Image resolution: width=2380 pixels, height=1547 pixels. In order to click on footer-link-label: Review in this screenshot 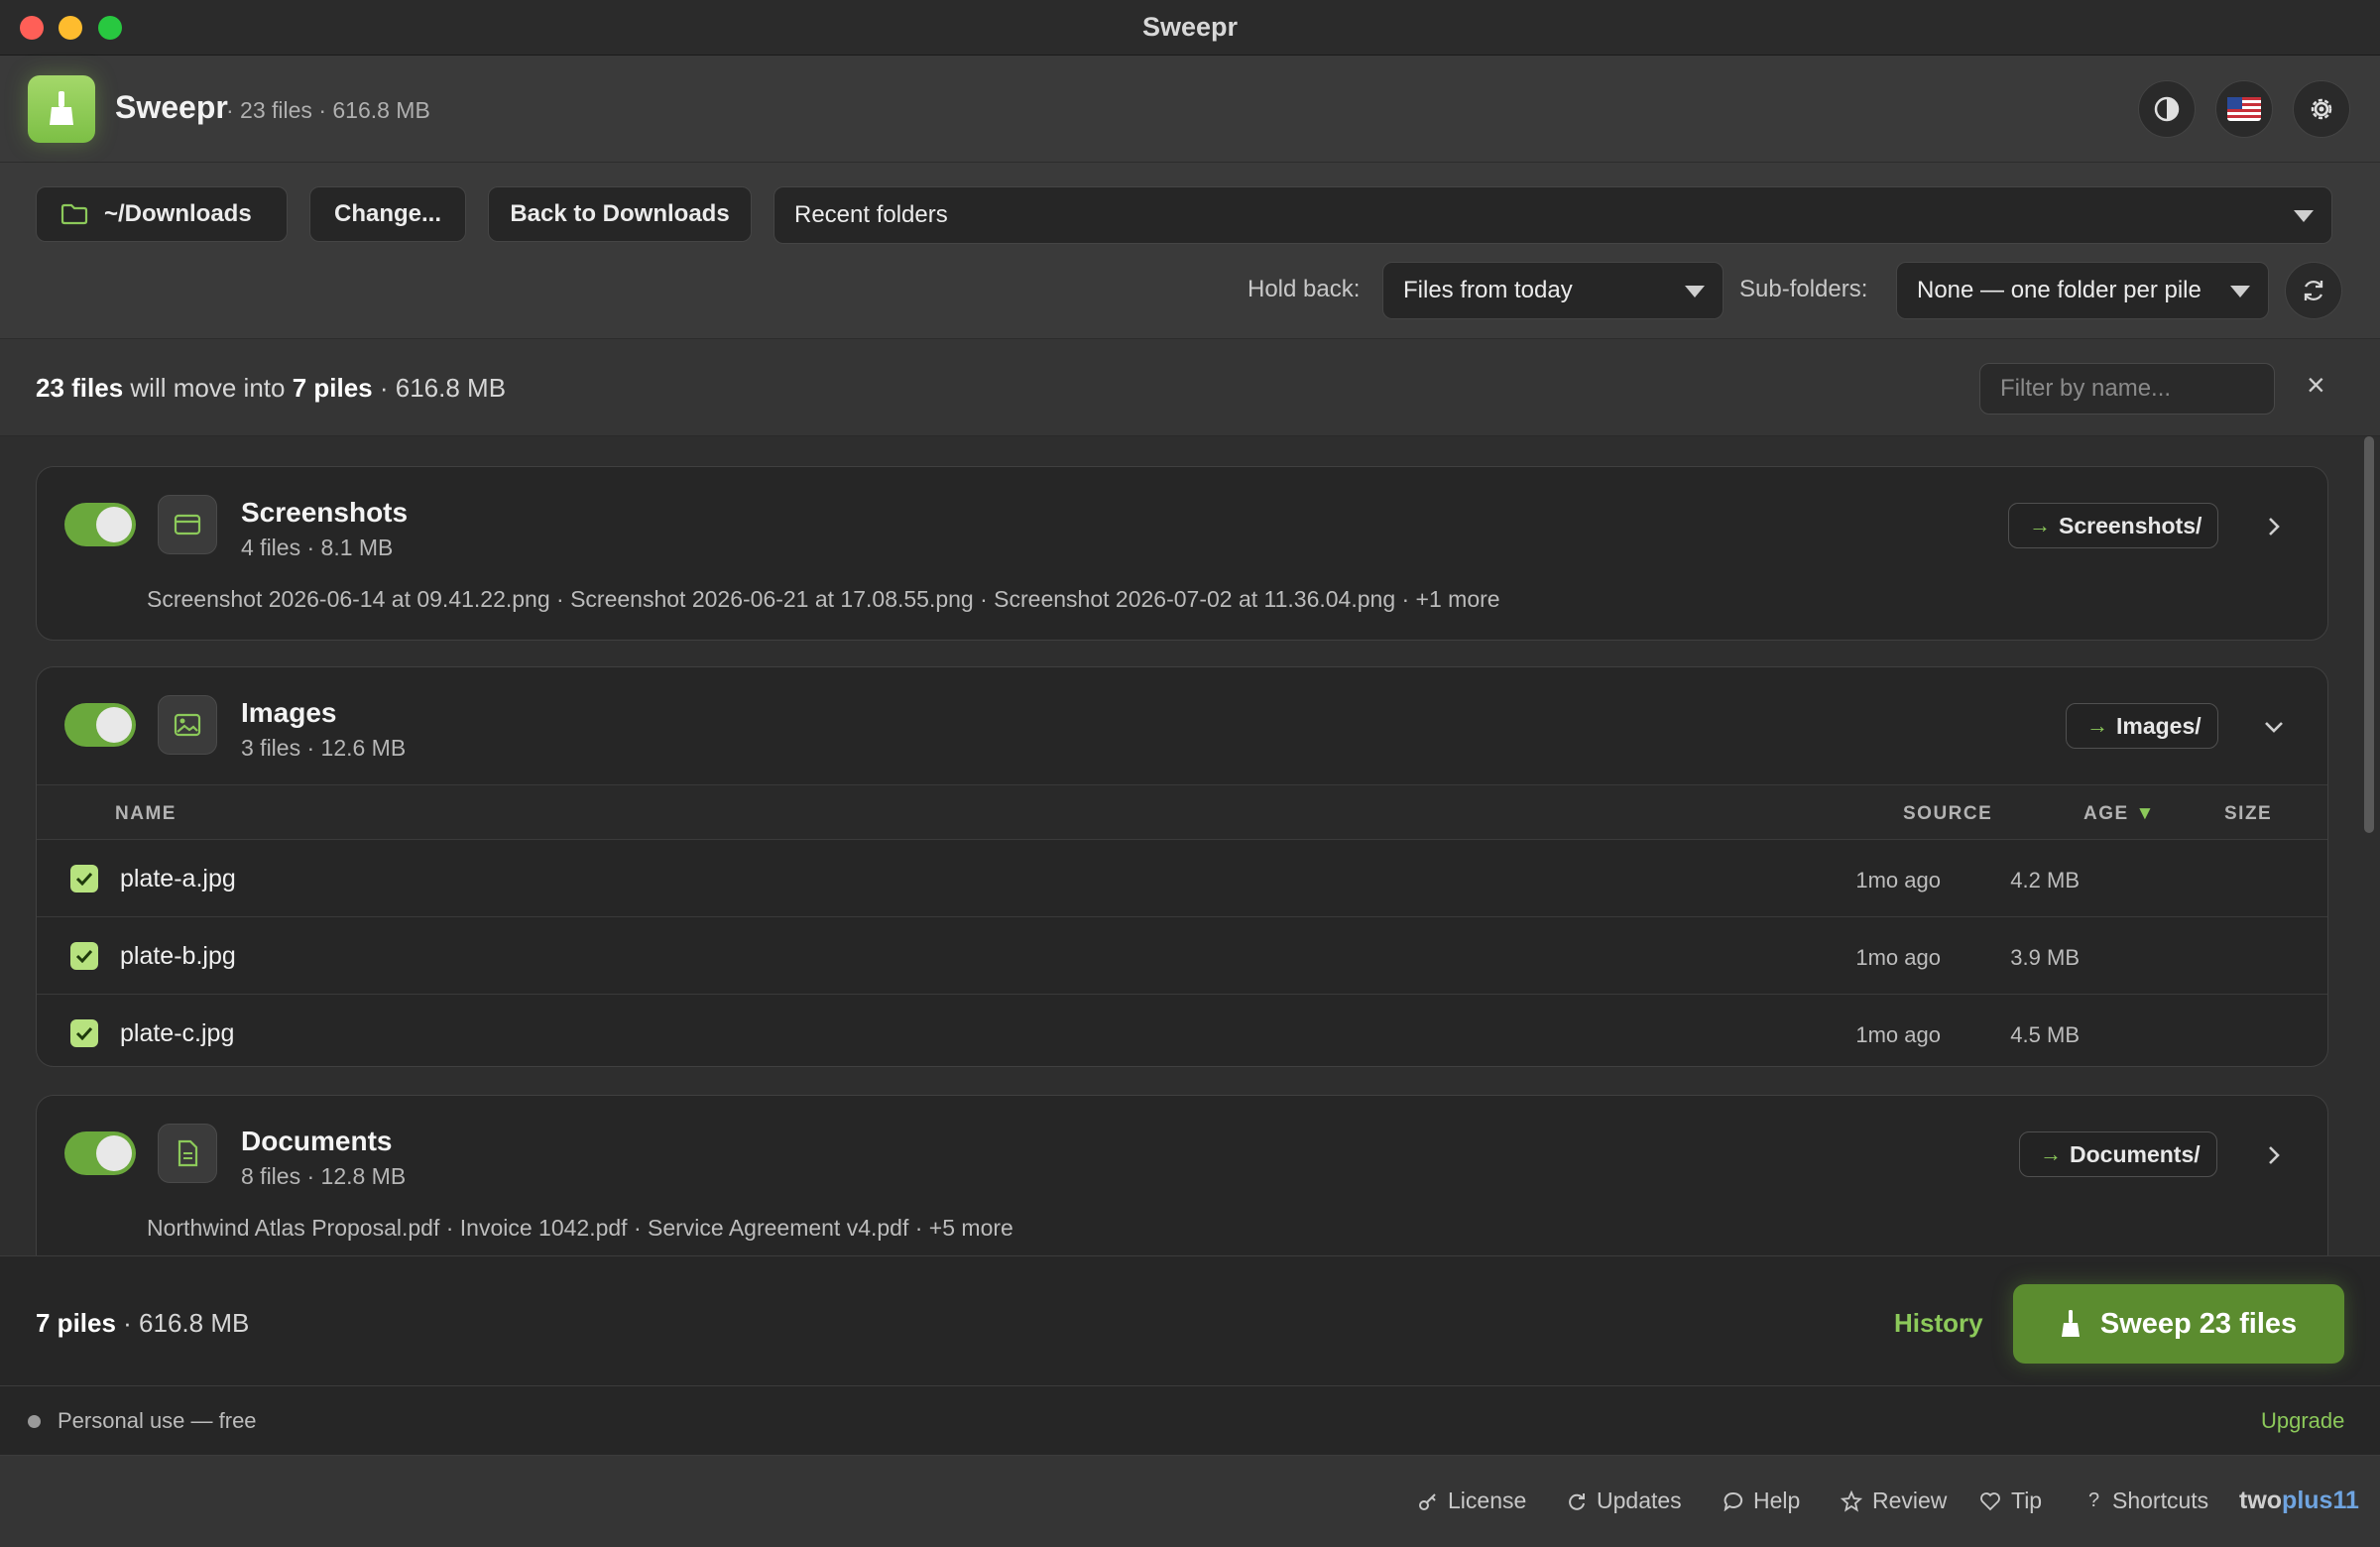, I will do `click(1910, 1500)`.